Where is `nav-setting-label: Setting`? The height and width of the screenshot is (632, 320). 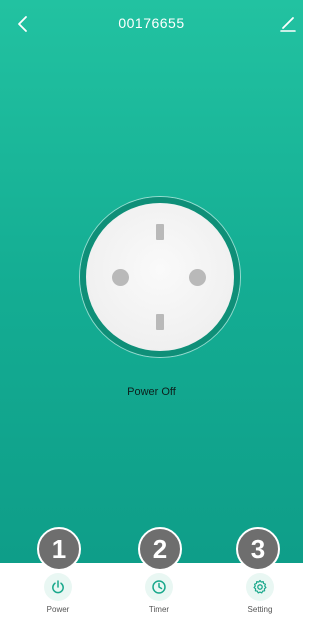
nav-setting-label: Setting is located at coordinates (260, 609).